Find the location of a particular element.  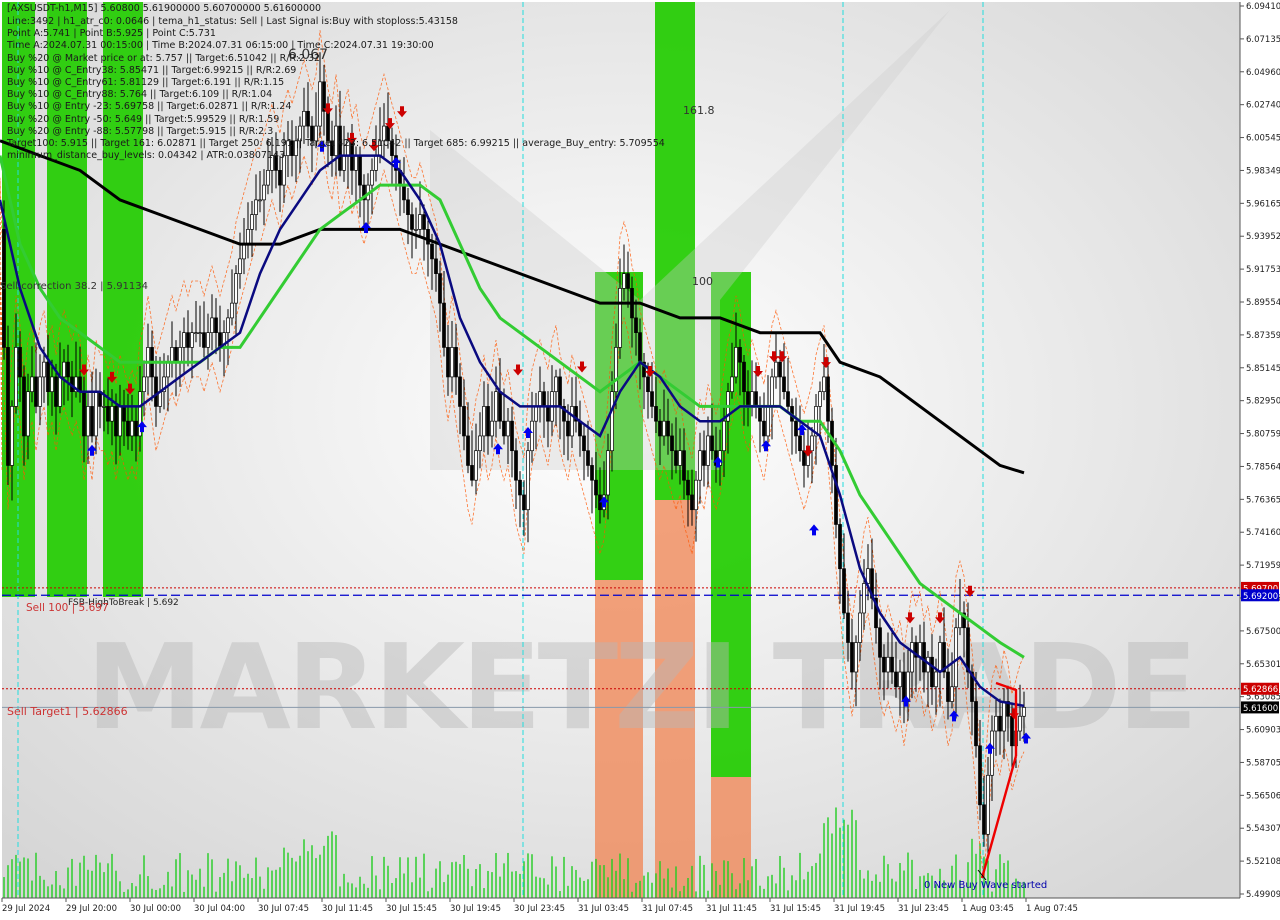

y-tick-label: 5.71959 is located at coordinates (1263, 566).